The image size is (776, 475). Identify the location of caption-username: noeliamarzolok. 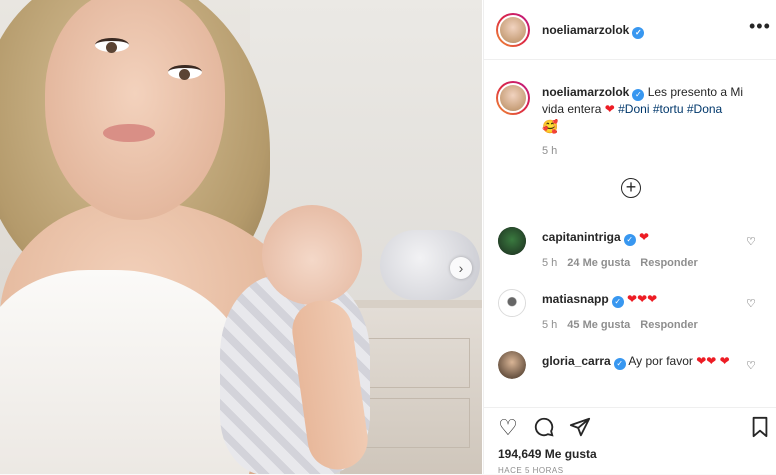
(585, 92).